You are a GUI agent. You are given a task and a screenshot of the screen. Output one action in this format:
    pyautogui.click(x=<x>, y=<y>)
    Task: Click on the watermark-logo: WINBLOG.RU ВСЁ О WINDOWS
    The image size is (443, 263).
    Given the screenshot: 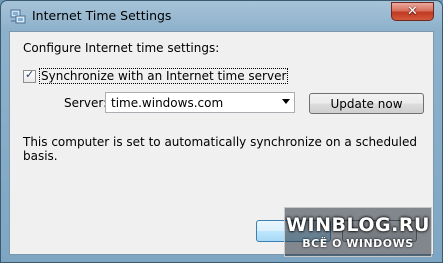 What is the action you would take?
    pyautogui.click(x=358, y=232)
    